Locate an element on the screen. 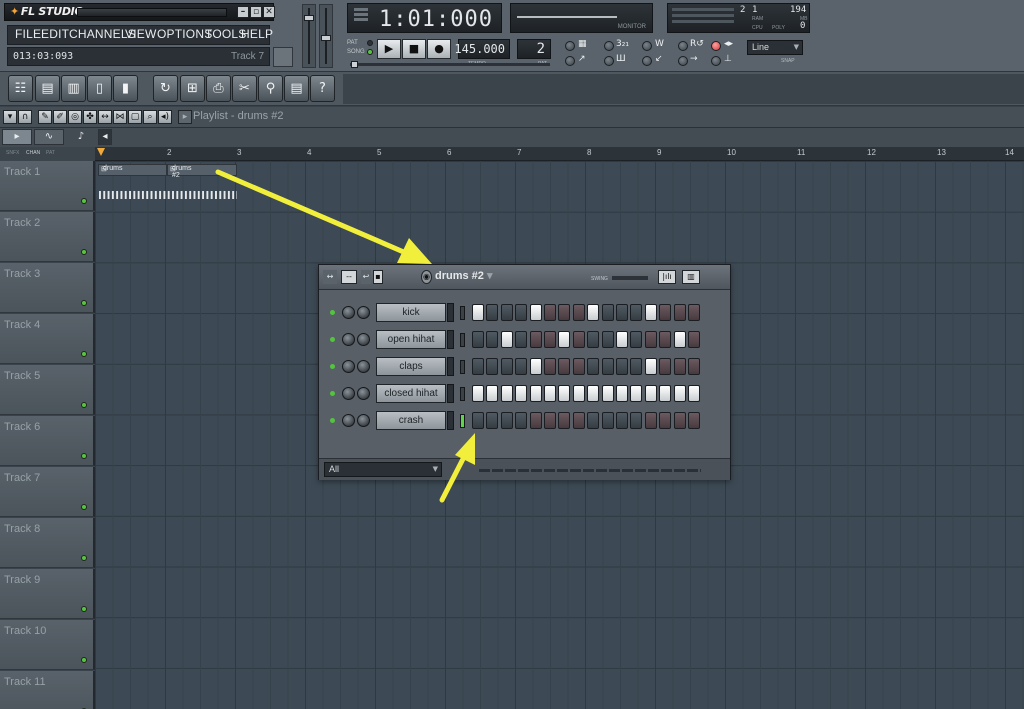 Image resolution: width=1024 pixels, height=709 pixels. option-countdown-toggle is located at coordinates (609, 46).